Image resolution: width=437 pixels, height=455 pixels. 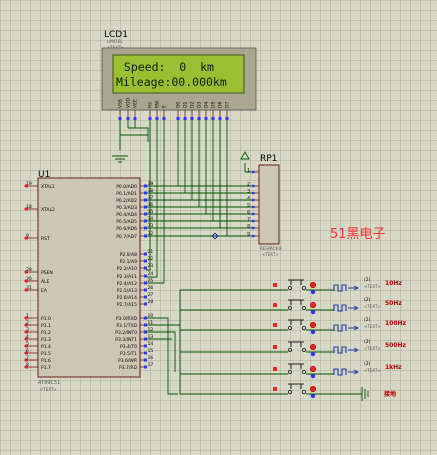 What do you see at coordinates (127, 305) in the screenshot?
I see `mcu-right-pin-name: P2.7/A15` at bounding box center [127, 305].